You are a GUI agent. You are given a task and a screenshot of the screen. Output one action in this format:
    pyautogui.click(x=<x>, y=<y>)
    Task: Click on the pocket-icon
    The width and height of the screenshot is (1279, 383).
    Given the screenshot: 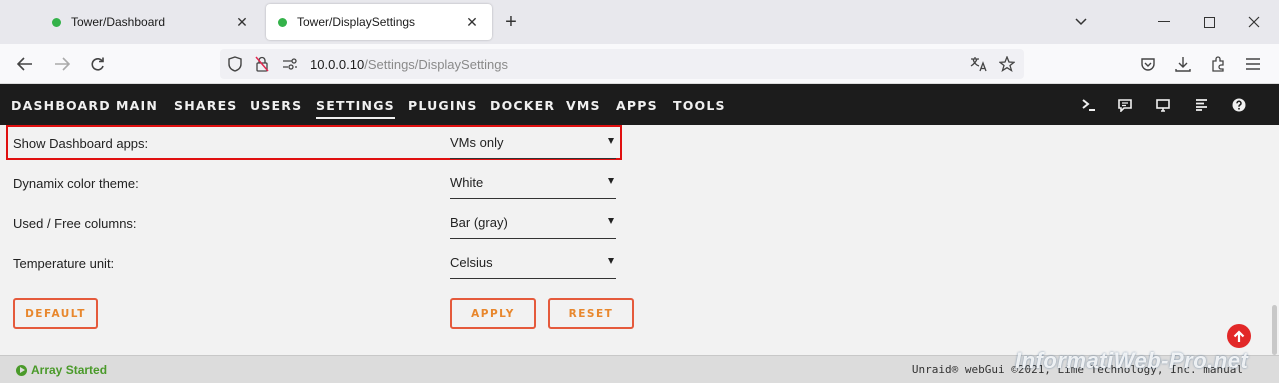 What is the action you would take?
    pyautogui.click(x=1148, y=64)
    